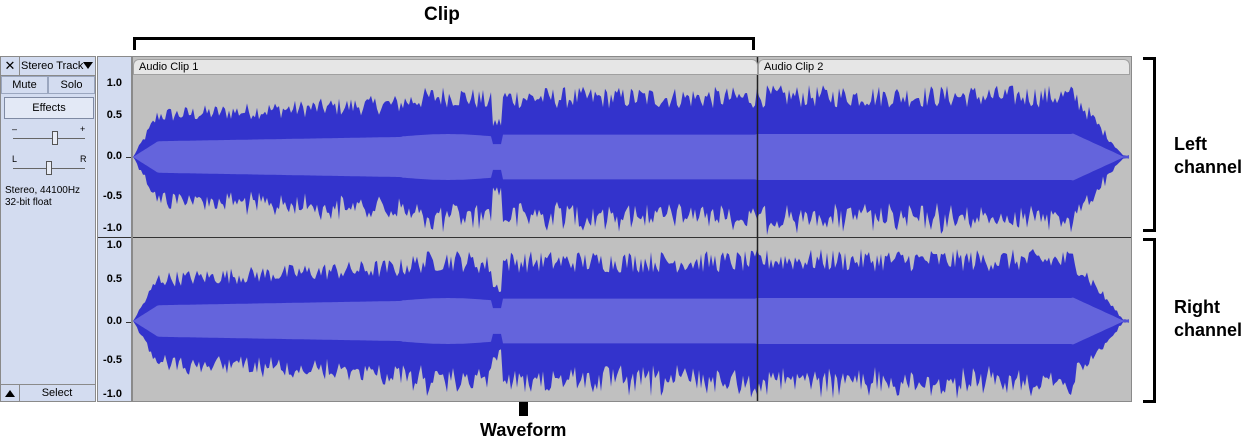  I want to click on clip-header-2: Audio Clip 2, so click(944, 67).